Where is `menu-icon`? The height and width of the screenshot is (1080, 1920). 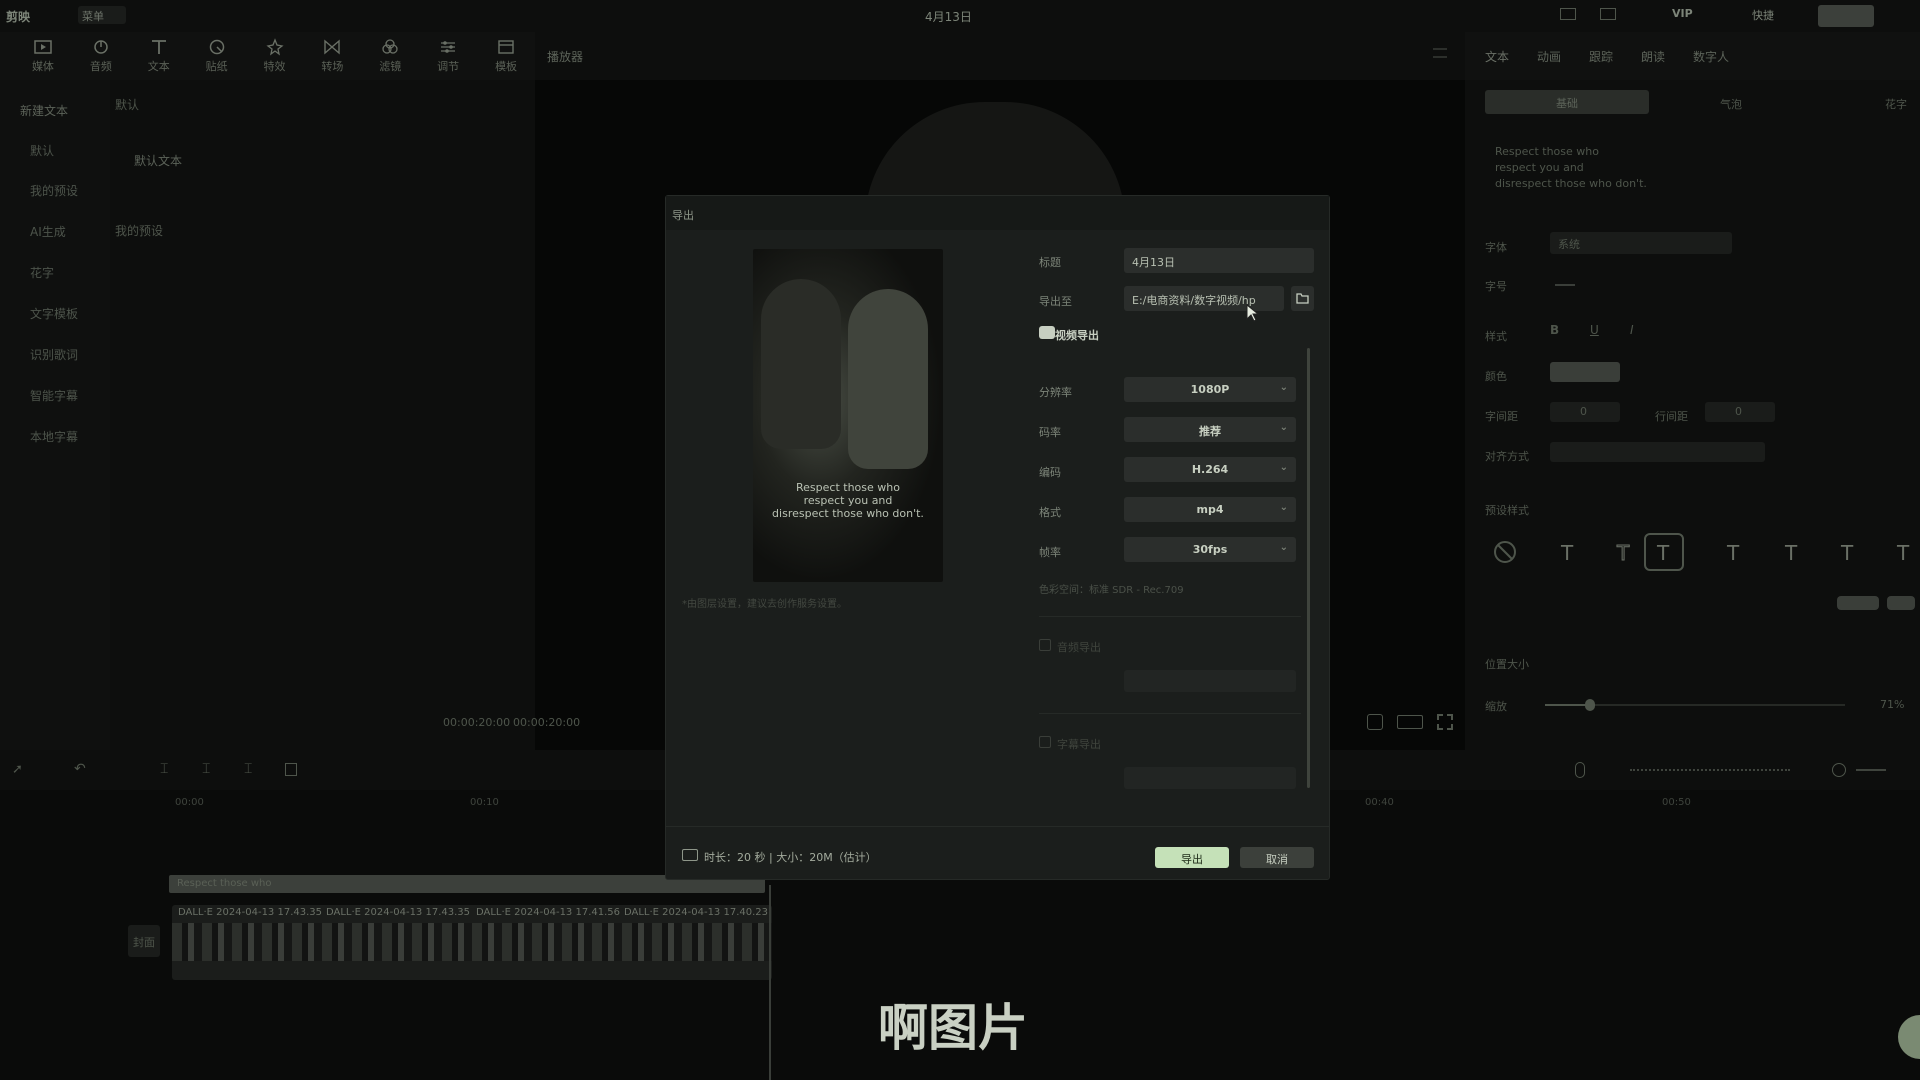
menu-icon is located at coordinates (1440, 53).